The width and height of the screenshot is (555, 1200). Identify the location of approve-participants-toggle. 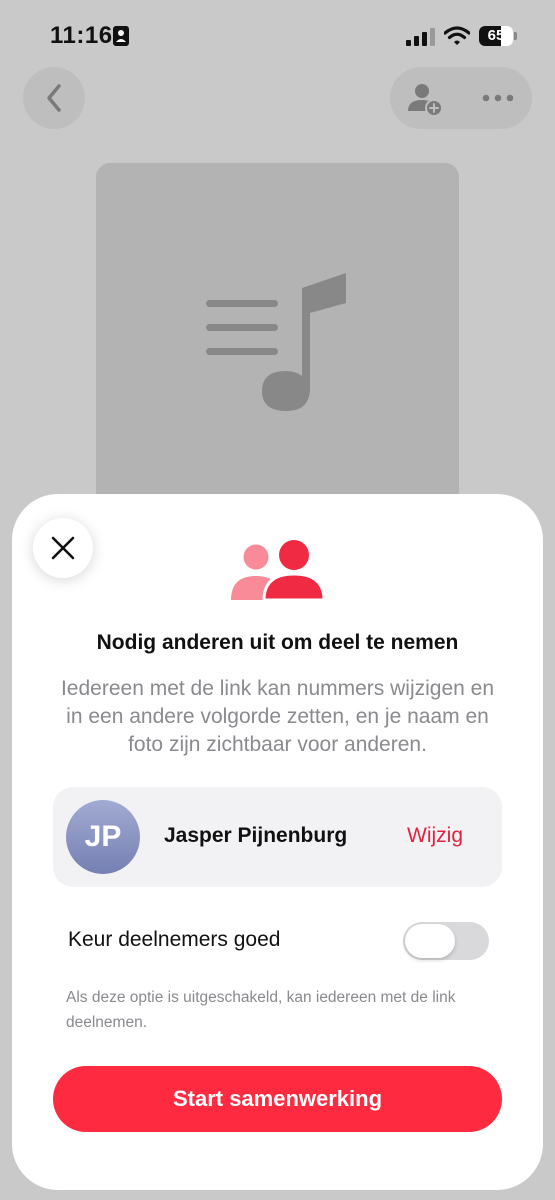
(446, 941).